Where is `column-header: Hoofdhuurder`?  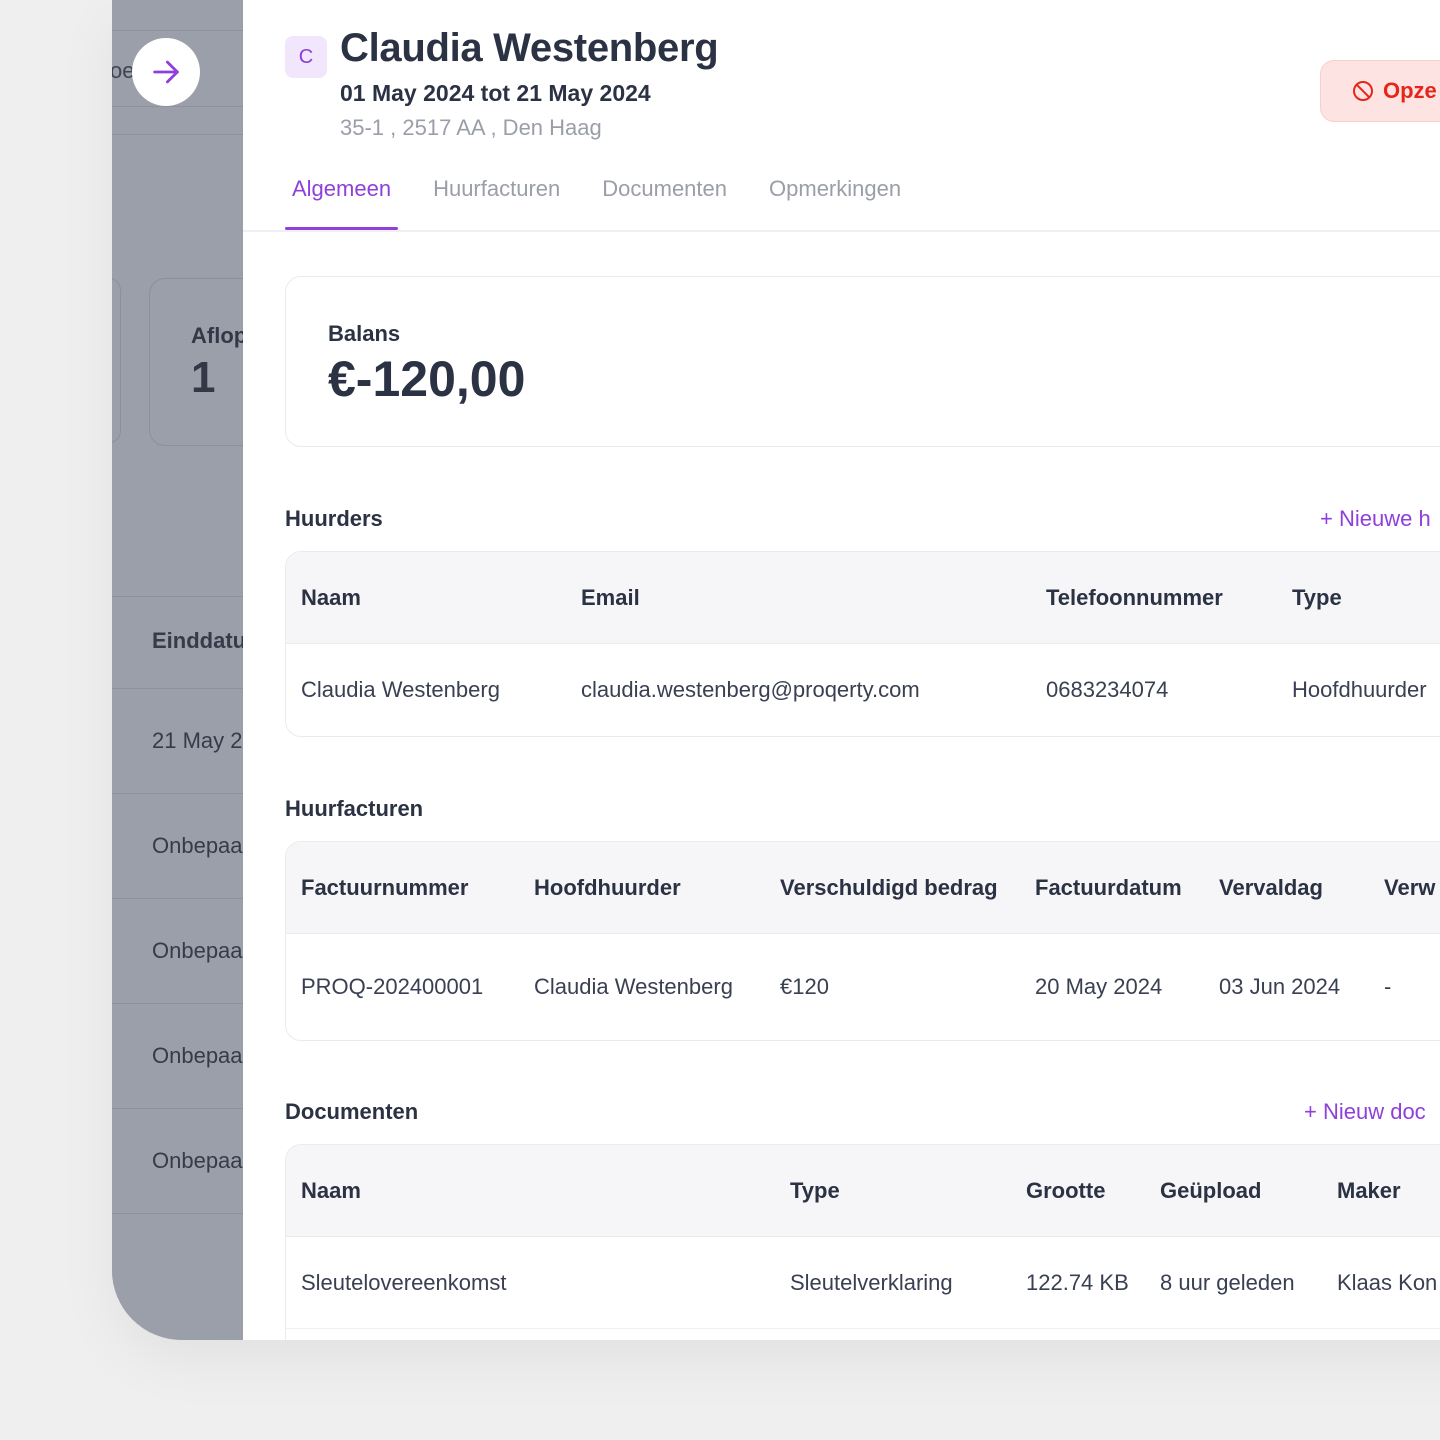 column-header: Hoofdhuurder is located at coordinates (607, 887).